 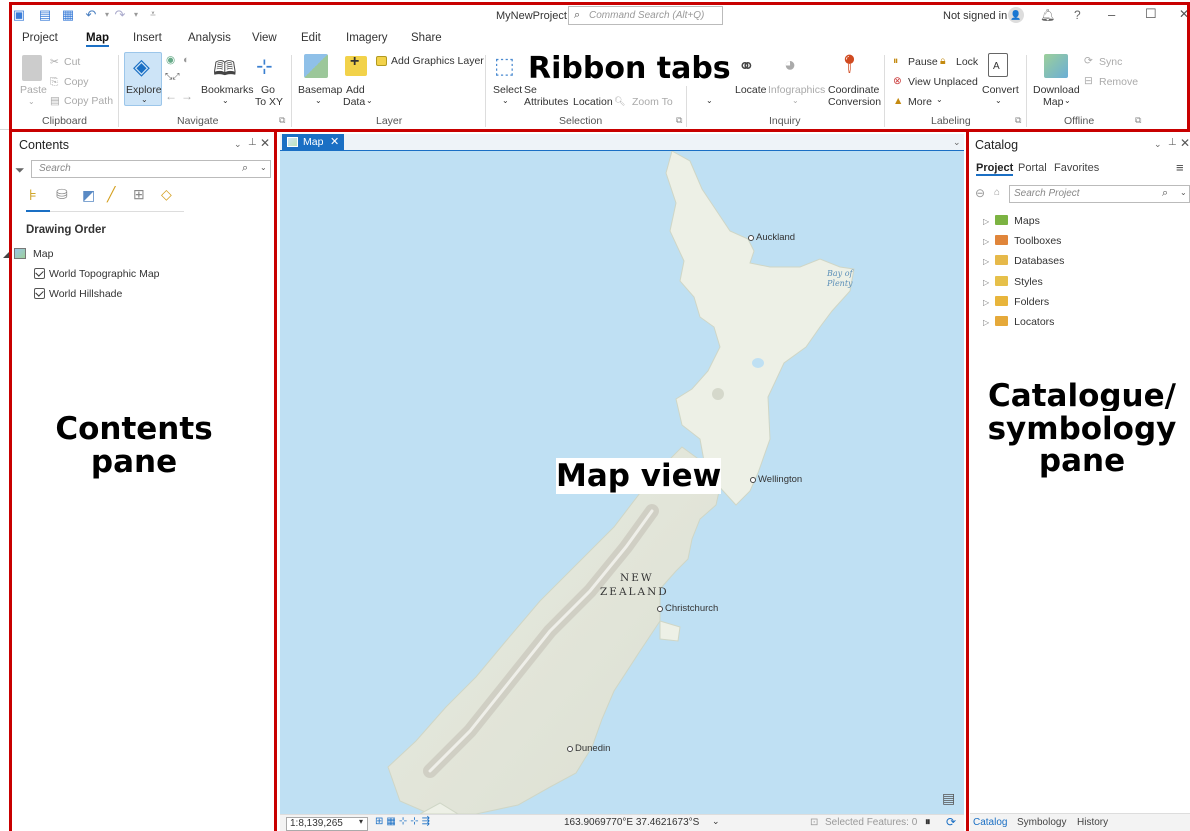 I want to click on infographics-dropdown-icon: ⌄, so click(x=795, y=100).